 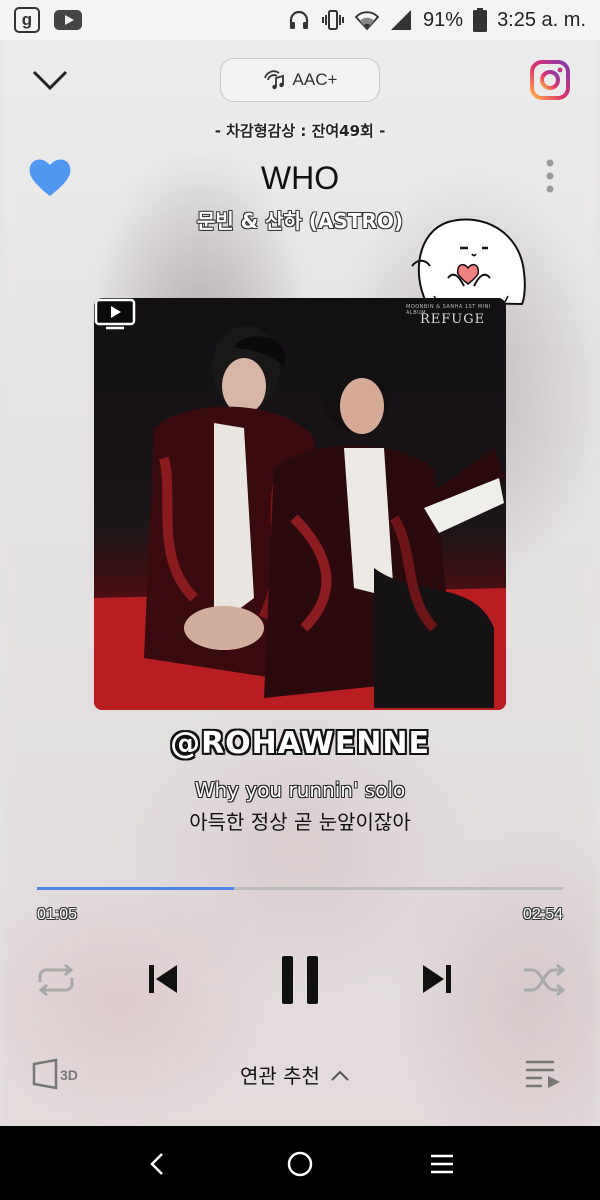 I want to click on more-options-icon, so click(x=550, y=178).